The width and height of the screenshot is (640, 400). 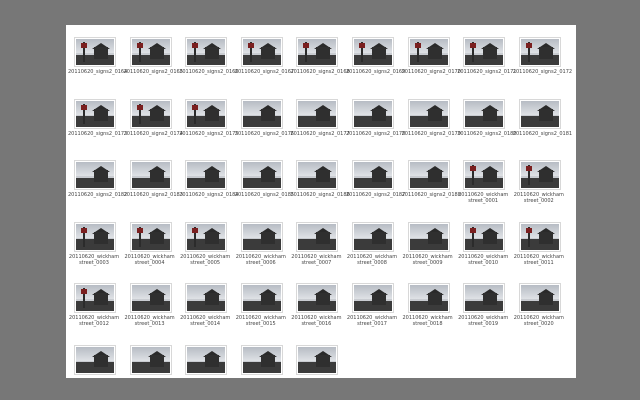 I want to click on thumbnail: 20110620_wickham street_0002, so click(x=539, y=181).